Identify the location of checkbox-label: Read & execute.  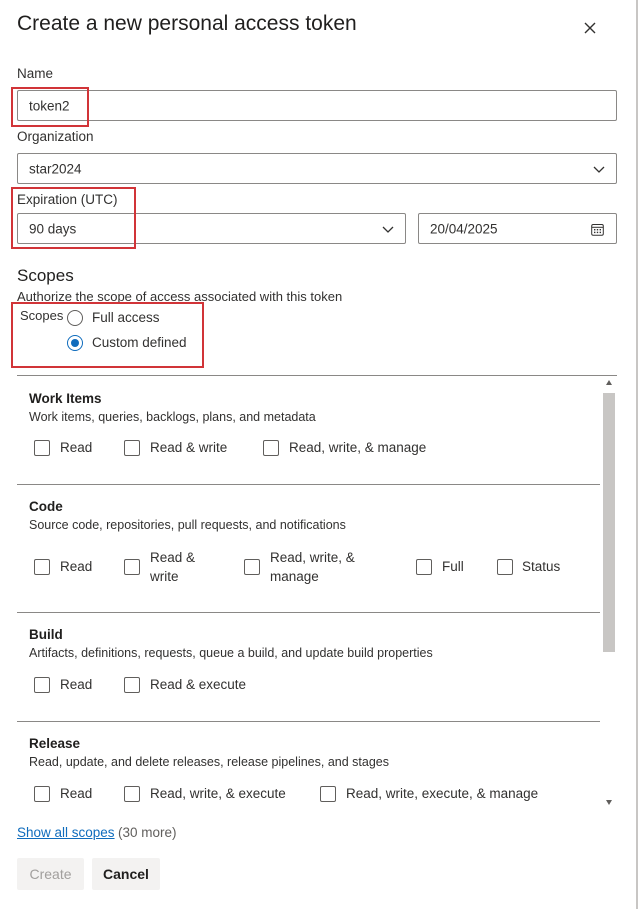
(198, 684).